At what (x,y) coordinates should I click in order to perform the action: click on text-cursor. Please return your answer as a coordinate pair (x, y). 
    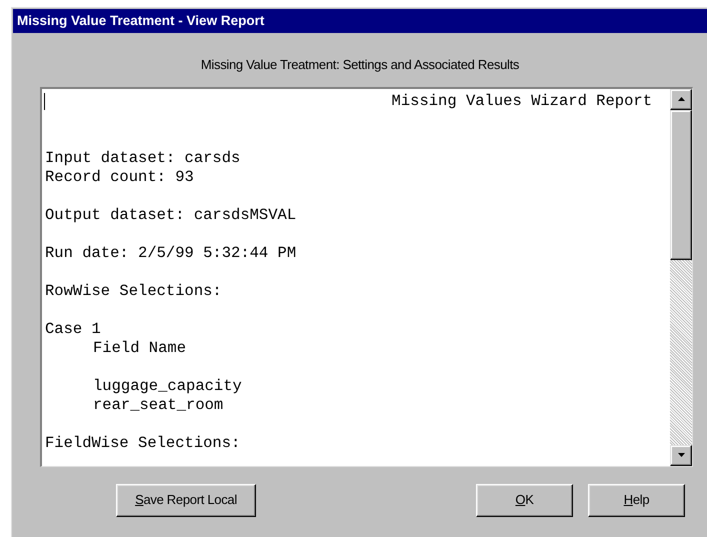
    Looking at the image, I should click on (44, 101).